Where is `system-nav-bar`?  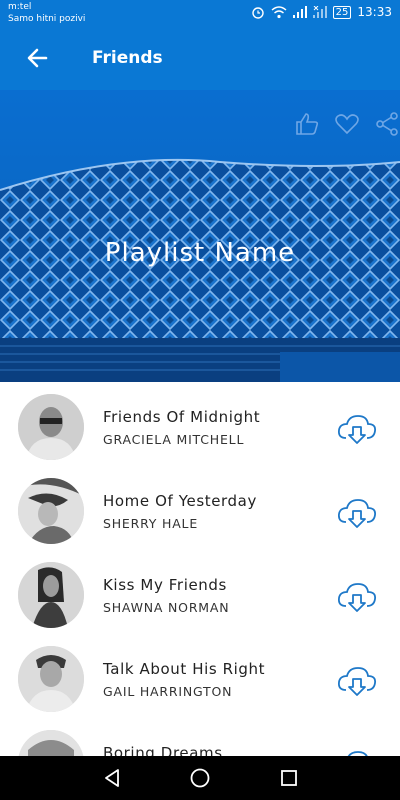 system-nav-bar is located at coordinates (200, 778).